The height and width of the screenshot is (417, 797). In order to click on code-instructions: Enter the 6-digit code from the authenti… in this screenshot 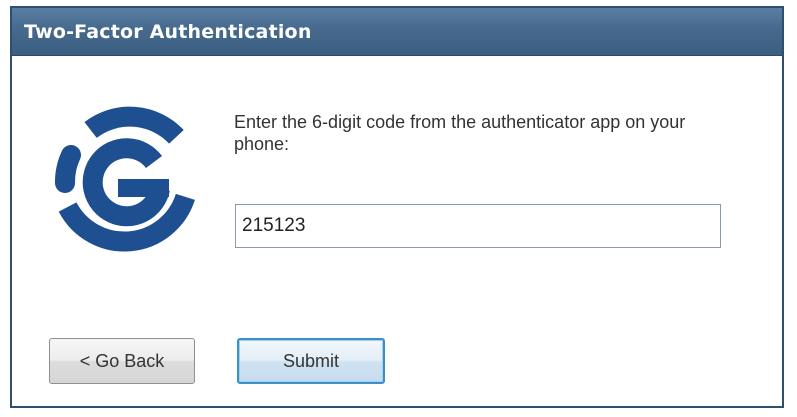, I will do `click(460, 133)`.